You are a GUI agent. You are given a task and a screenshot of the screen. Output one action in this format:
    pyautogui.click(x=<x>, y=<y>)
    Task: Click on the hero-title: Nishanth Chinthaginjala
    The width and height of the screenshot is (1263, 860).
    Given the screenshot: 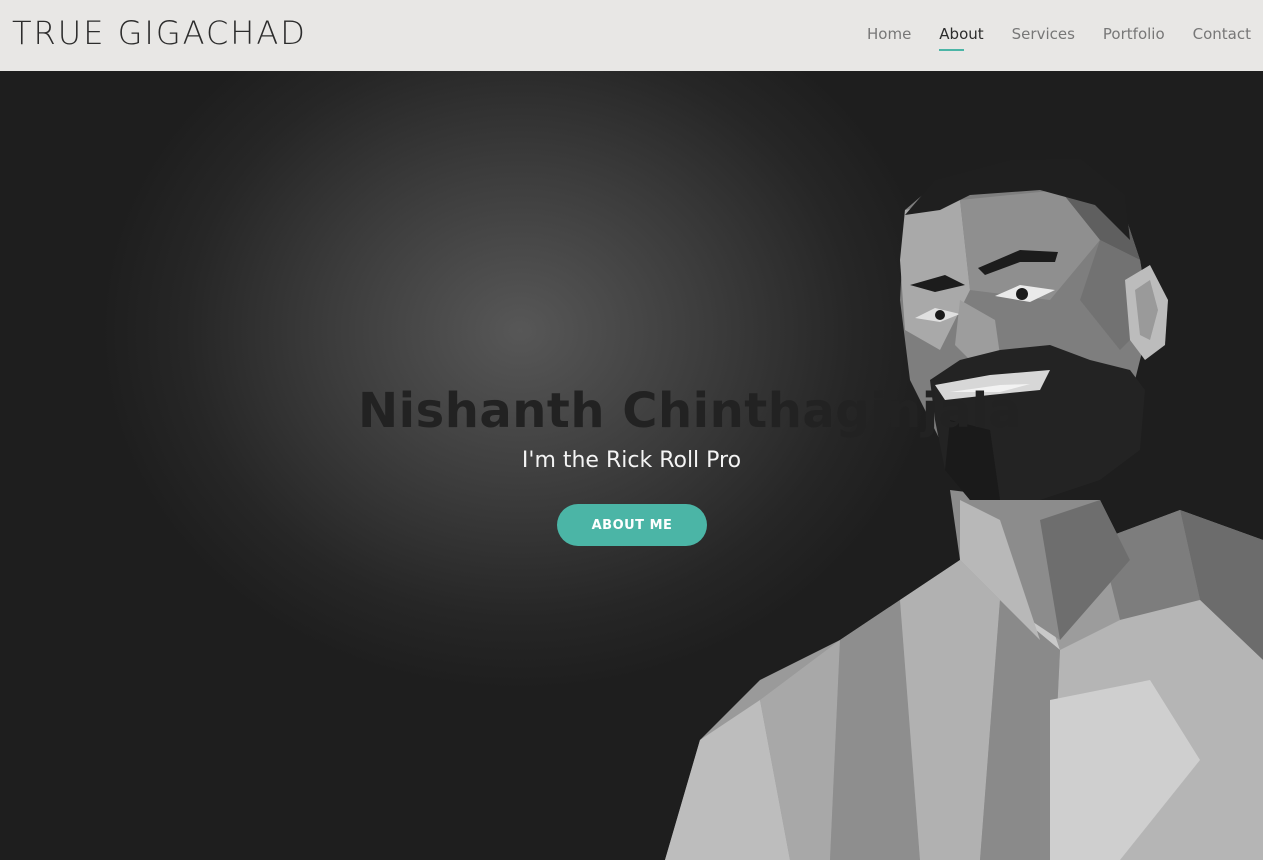 What is the action you would take?
    pyautogui.click(x=690, y=411)
    